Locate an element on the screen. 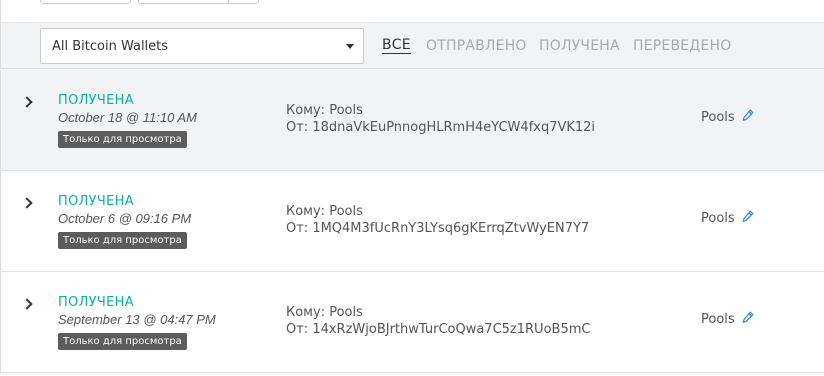 This screenshot has width=824, height=376. transaction-date: October 6 @ 09:16 PM is located at coordinates (125, 218).